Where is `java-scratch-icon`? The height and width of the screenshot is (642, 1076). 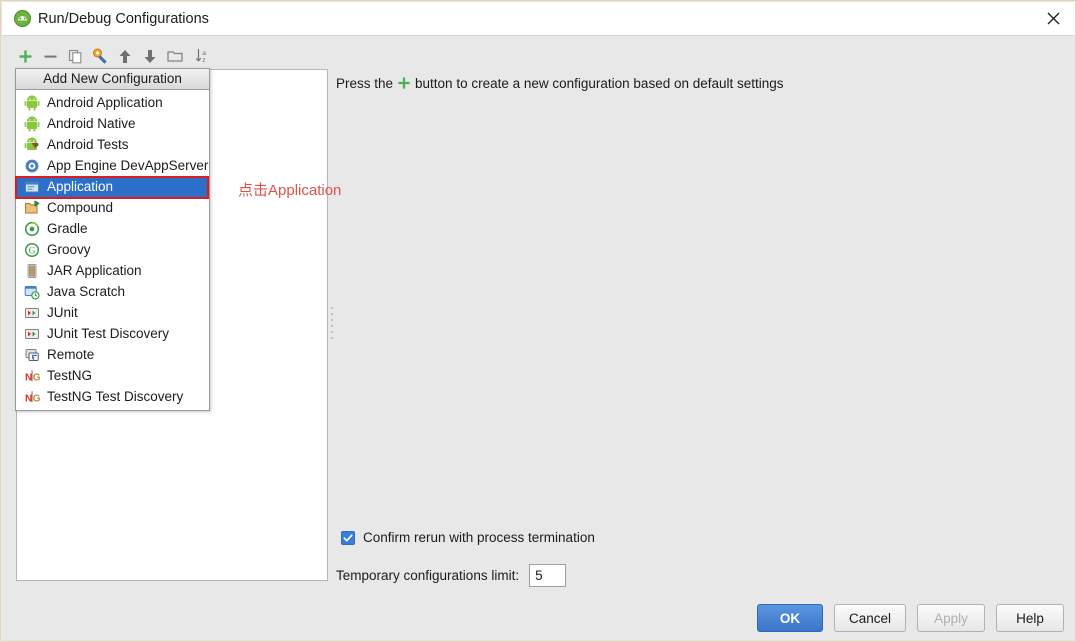 java-scratch-icon is located at coordinates (32, 292).